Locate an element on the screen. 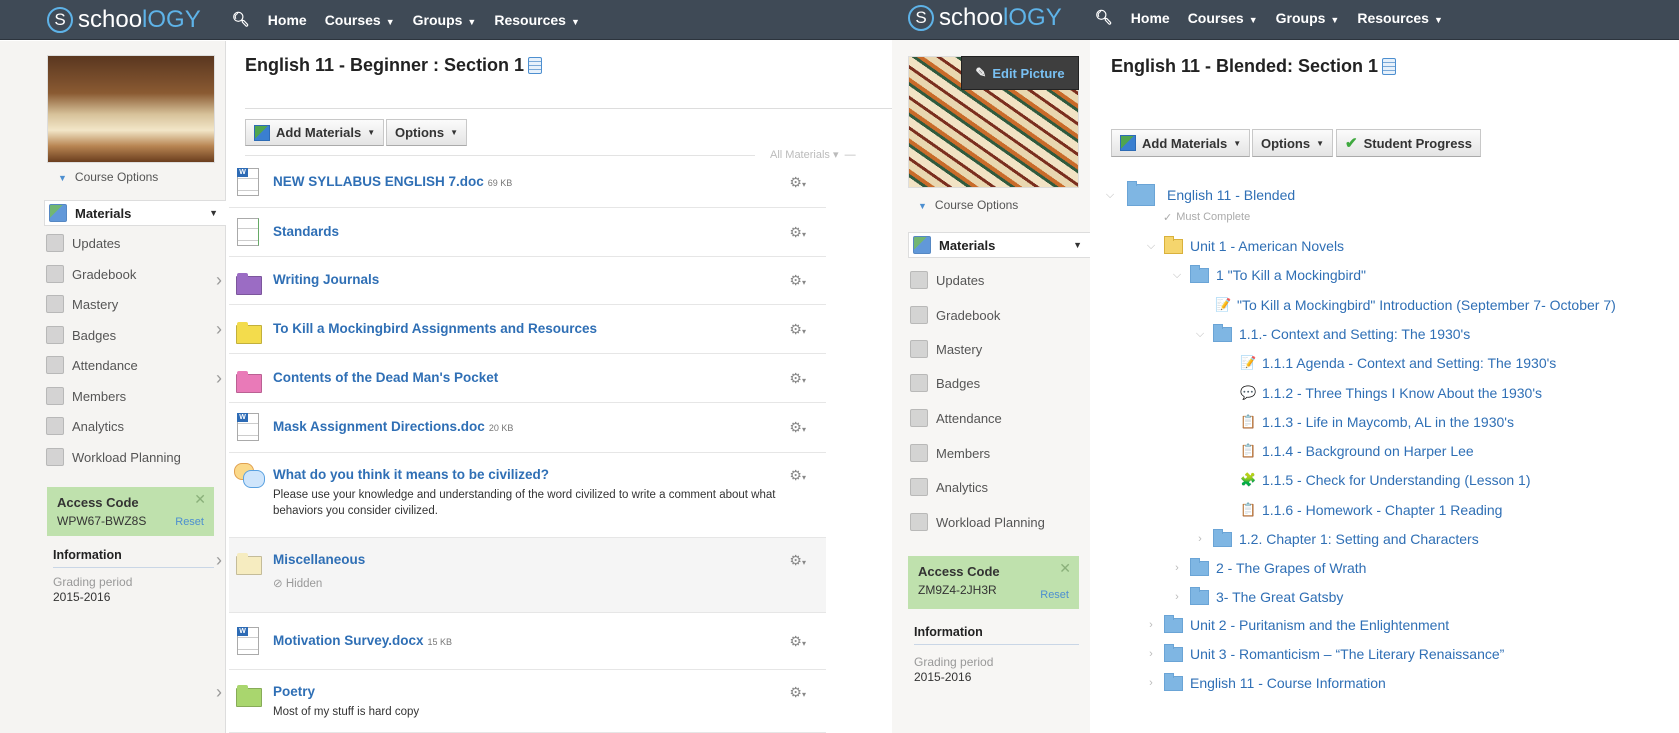 This screenshot has width=1679, height=733. edit-picture-button: ✎ Edit Picture is located at coordinates (1020, 73).